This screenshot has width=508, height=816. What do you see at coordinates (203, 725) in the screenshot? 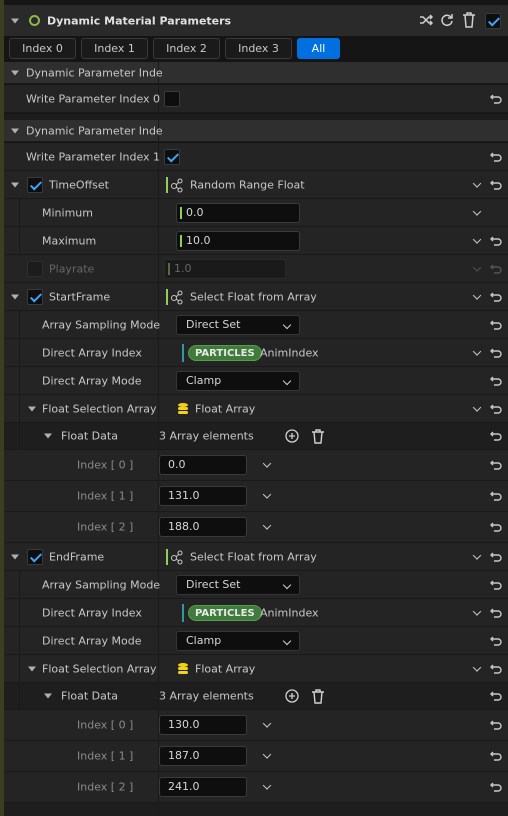
I see `array-element-input: 130.0` at bounding box center [203, 725].